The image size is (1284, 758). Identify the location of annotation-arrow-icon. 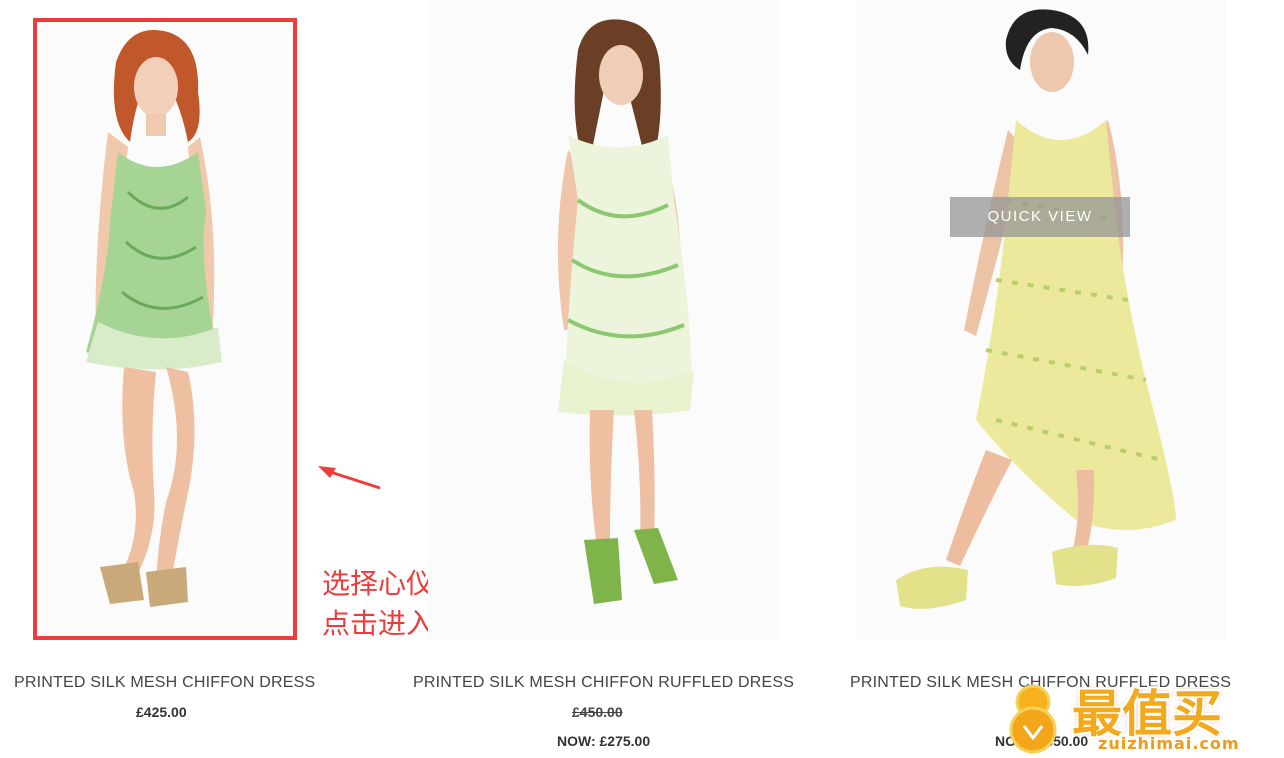
(349, 478).